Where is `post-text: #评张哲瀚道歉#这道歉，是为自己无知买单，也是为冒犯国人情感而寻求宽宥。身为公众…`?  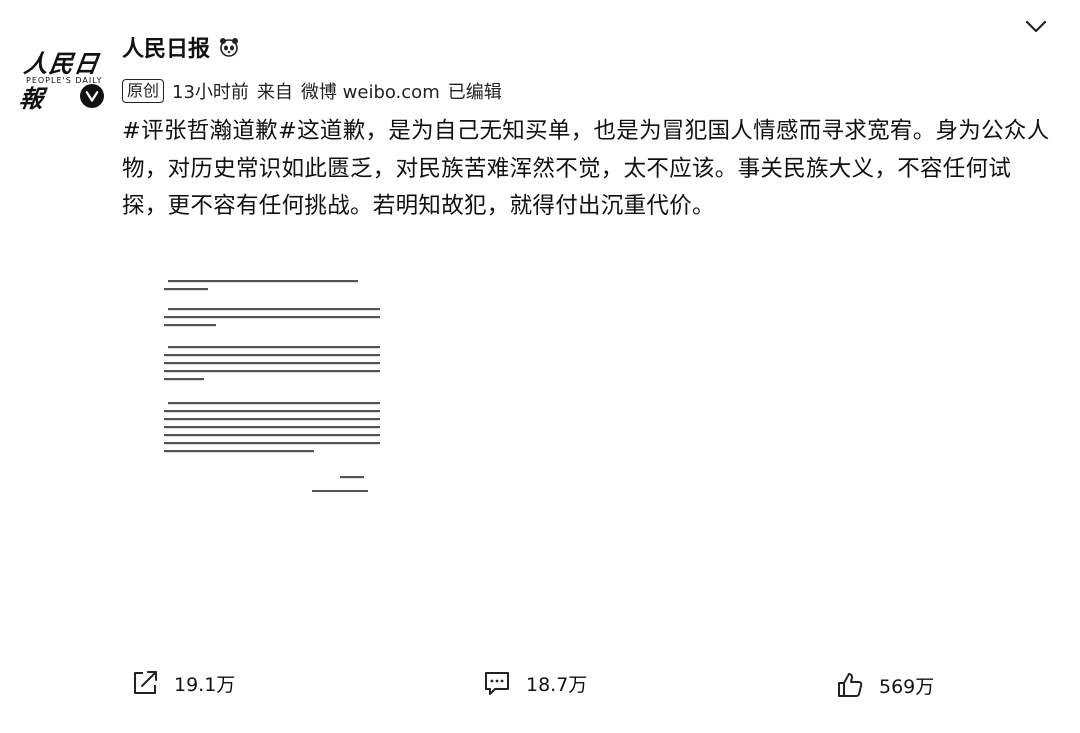
post-text: #评张哲瀚道歉#这道歉，是为自己无知买单，也是为冒犯国人情感而寻求宽宥。身为公众… is located at coordinates (586, 168).